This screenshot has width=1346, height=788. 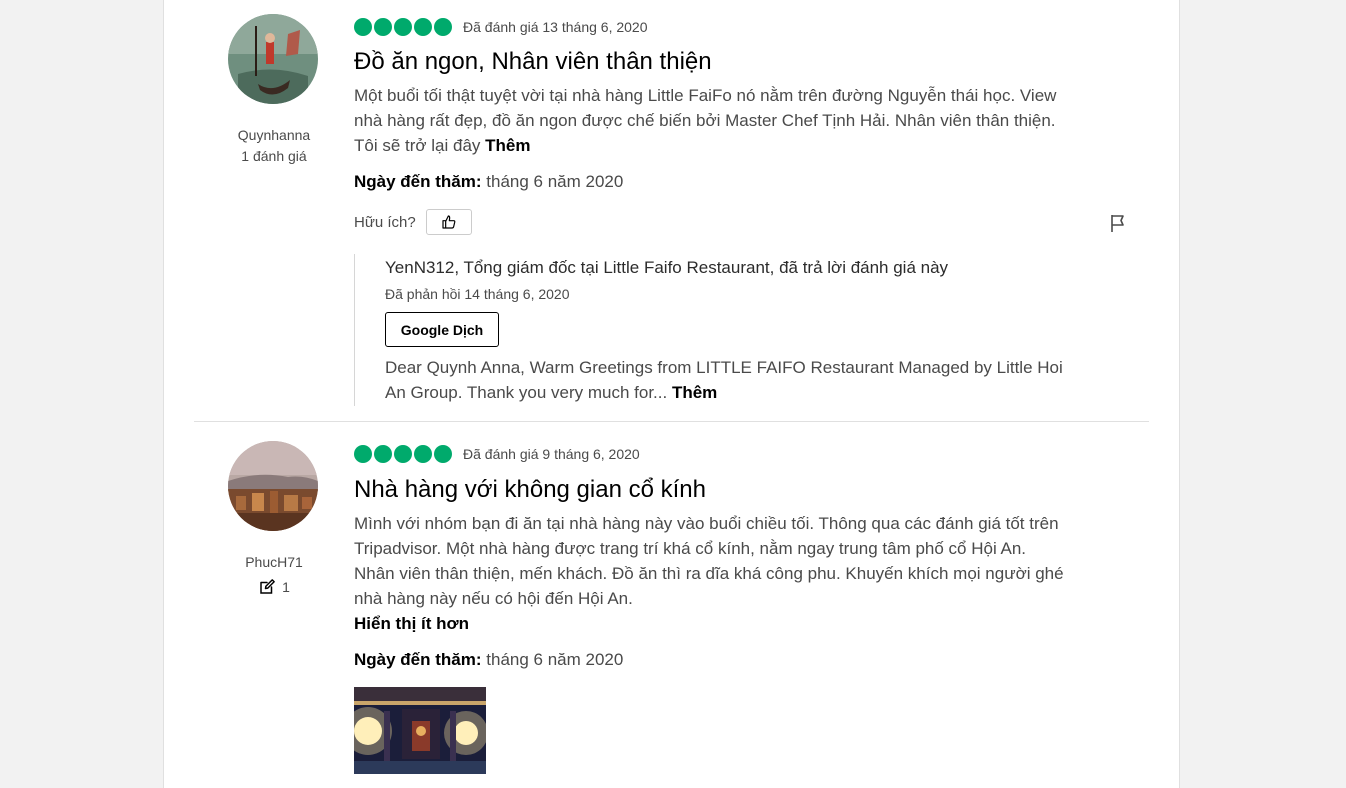 I want to click on rated-date: Đã đánh giá 9 tháng 6, 2020, so click(x=551, y=454).